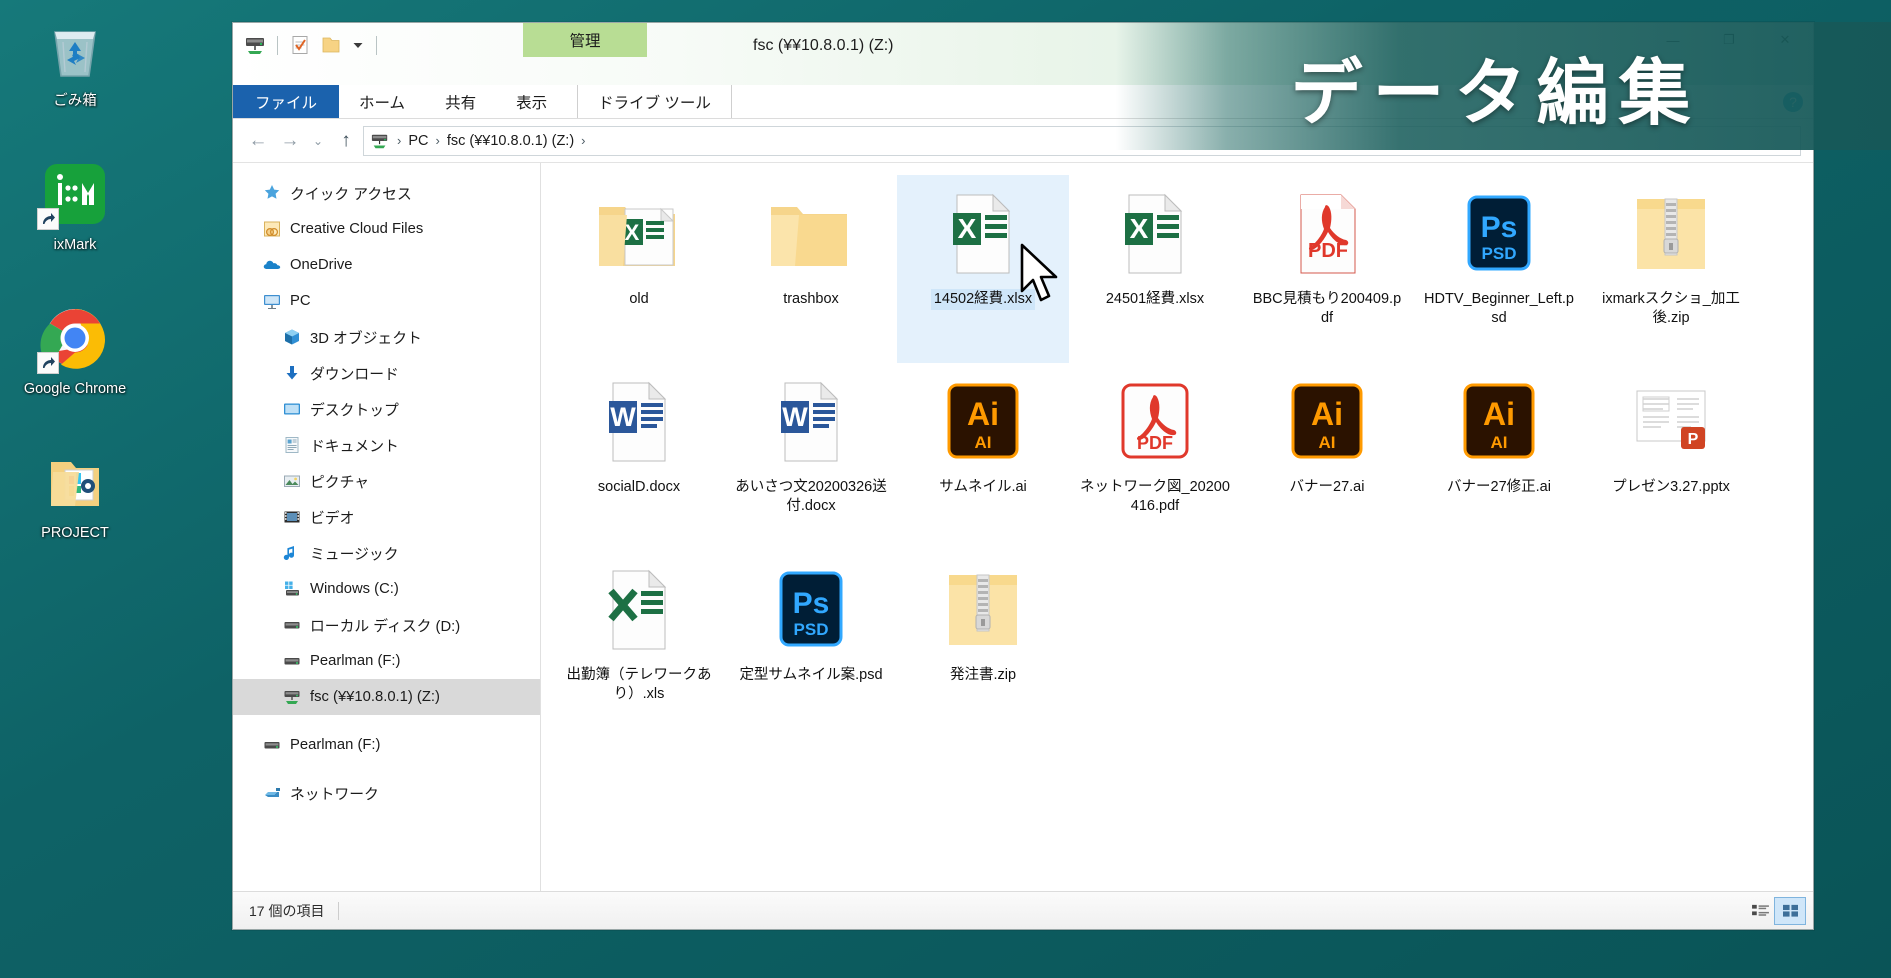 This screenshot has width=1891, height=978. I want to click on sidebar-item-label: デスクトップ, so click(354, 410).